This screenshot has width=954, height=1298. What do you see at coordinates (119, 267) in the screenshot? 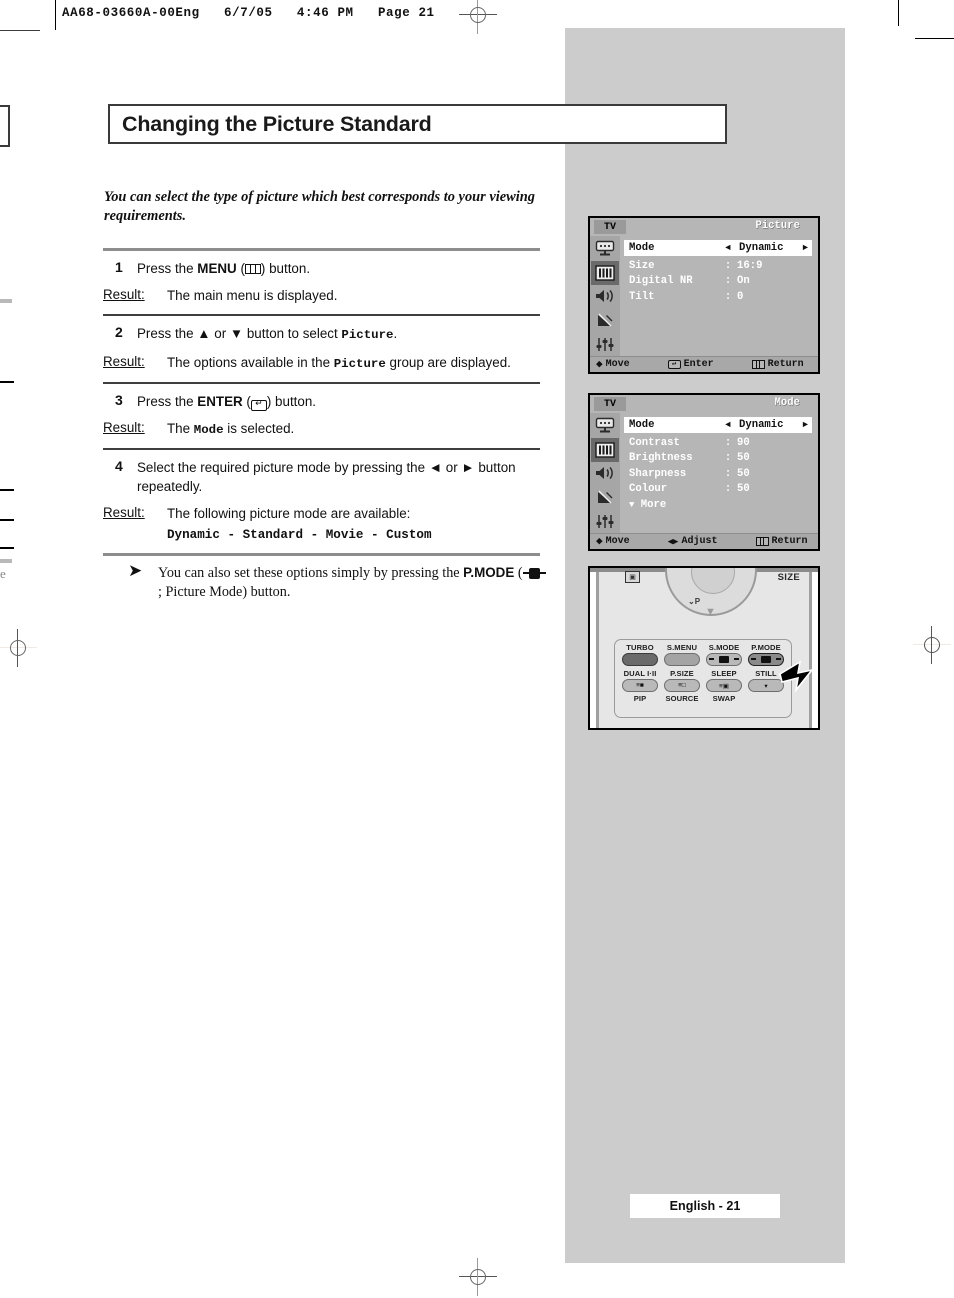
I see `step-number: 1` at bounding box center [119, 267].